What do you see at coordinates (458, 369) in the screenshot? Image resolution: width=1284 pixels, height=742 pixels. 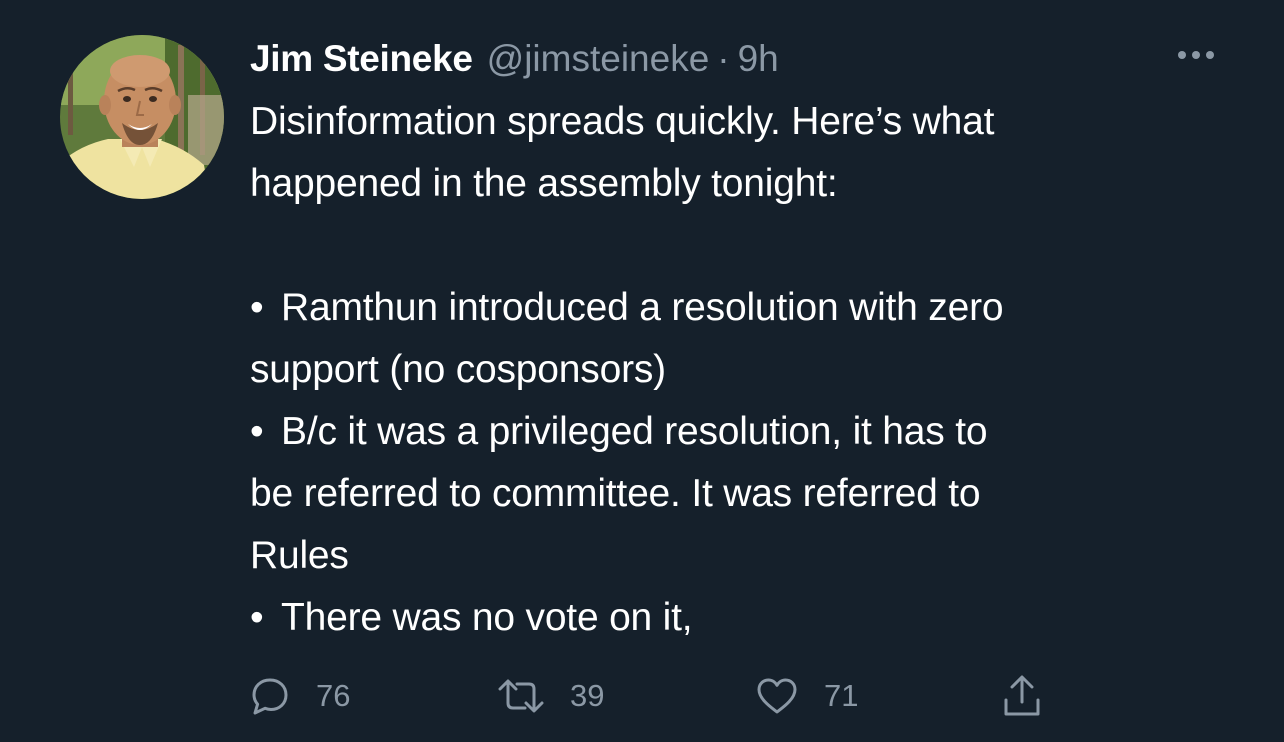 I see `tweet-line: support (no cosponsors)` at bounding box center [458, 369].